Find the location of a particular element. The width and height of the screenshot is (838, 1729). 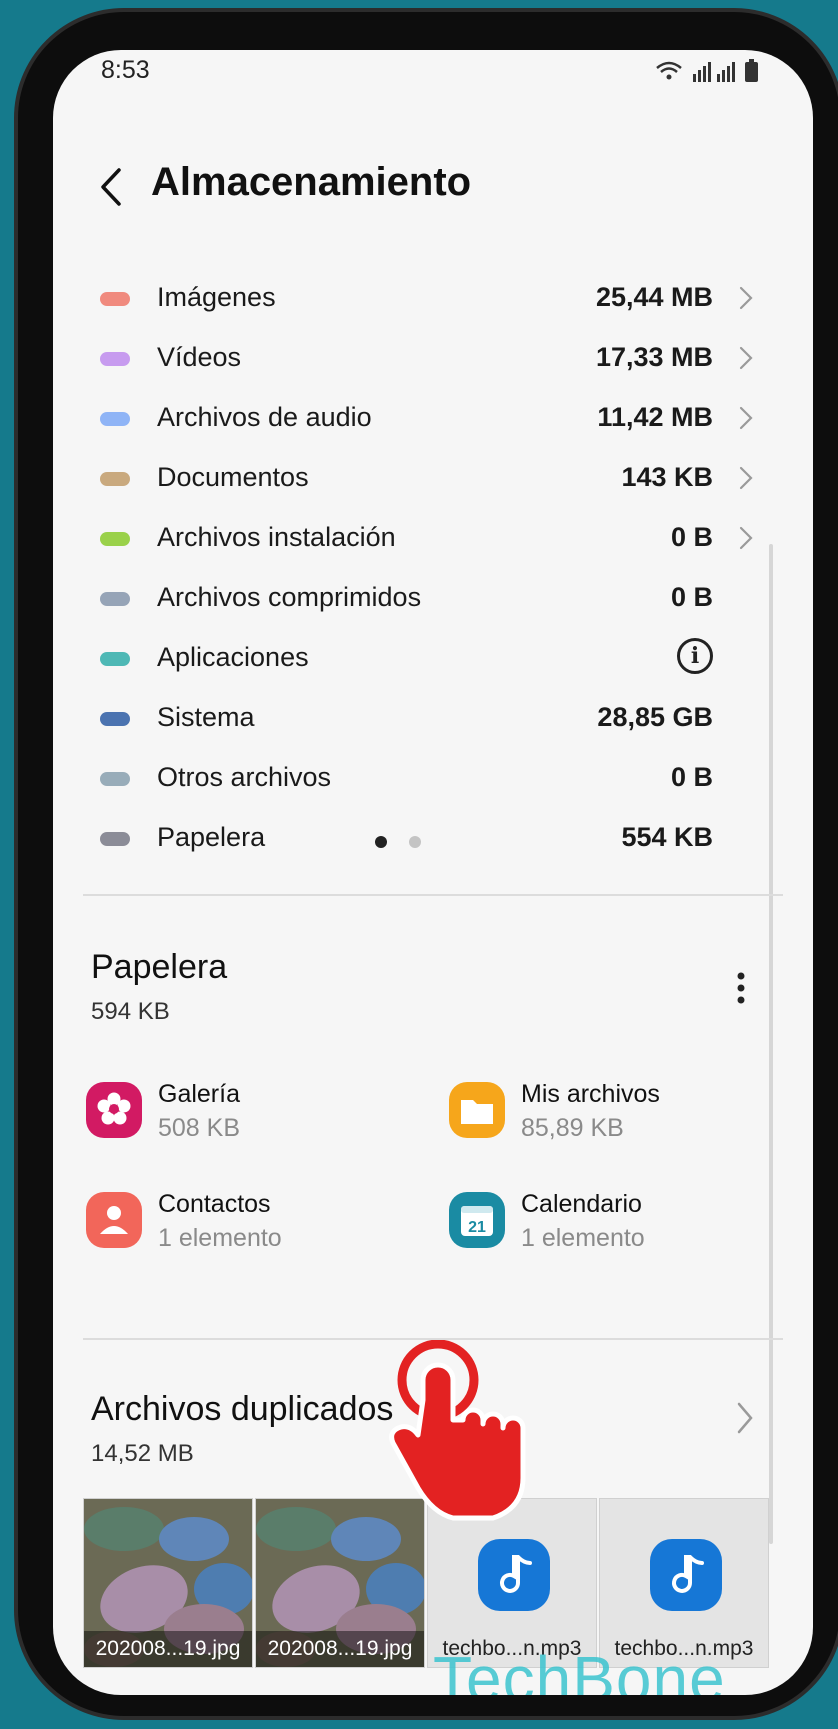

page-indicator is located at coordinates (433, 846).